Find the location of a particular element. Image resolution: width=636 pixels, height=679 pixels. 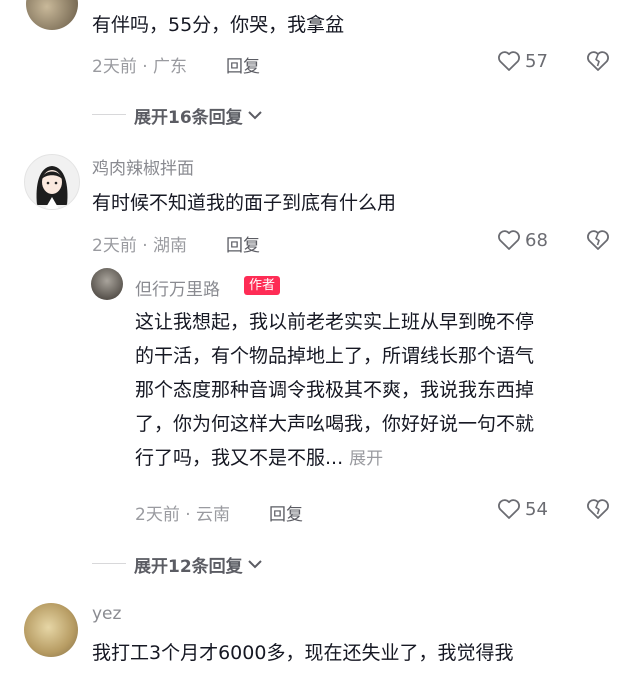

expand-replies-button: 展开12条回复 is located at coordinates (198, 564).